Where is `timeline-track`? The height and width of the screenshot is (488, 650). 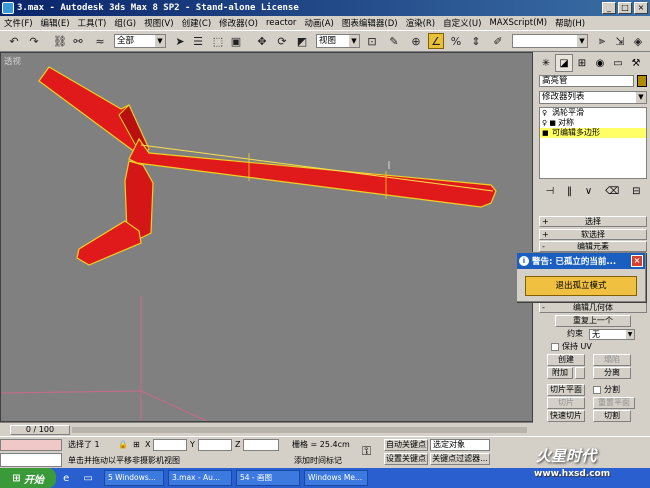
timeline-track is located at coordinates (299, 430).